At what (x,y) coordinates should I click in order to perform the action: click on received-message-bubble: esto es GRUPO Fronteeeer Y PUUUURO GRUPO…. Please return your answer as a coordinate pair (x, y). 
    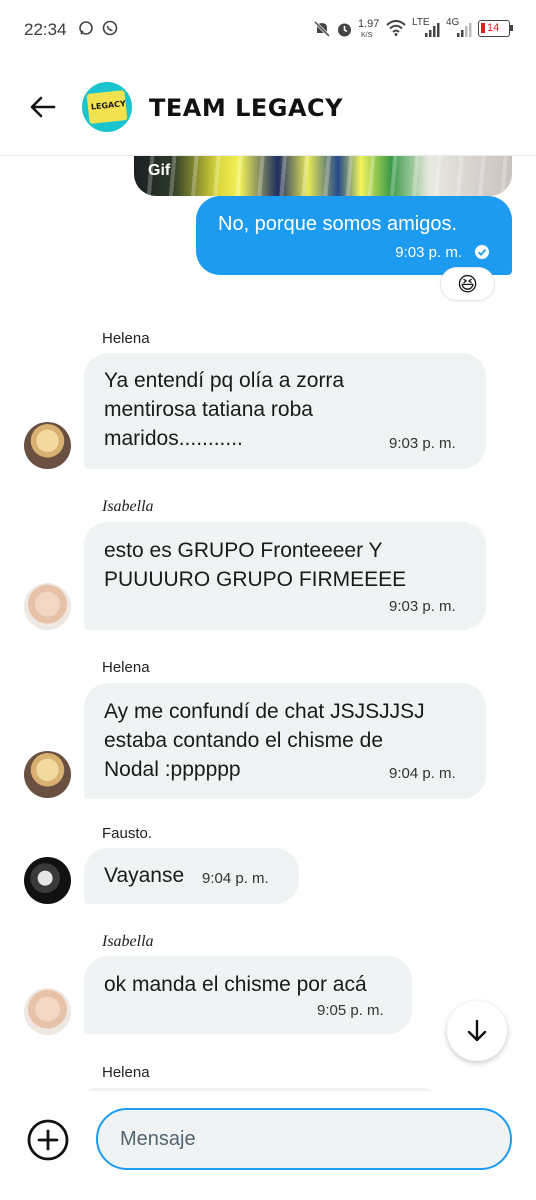
    Looking at the image, I should click on (285, 576).